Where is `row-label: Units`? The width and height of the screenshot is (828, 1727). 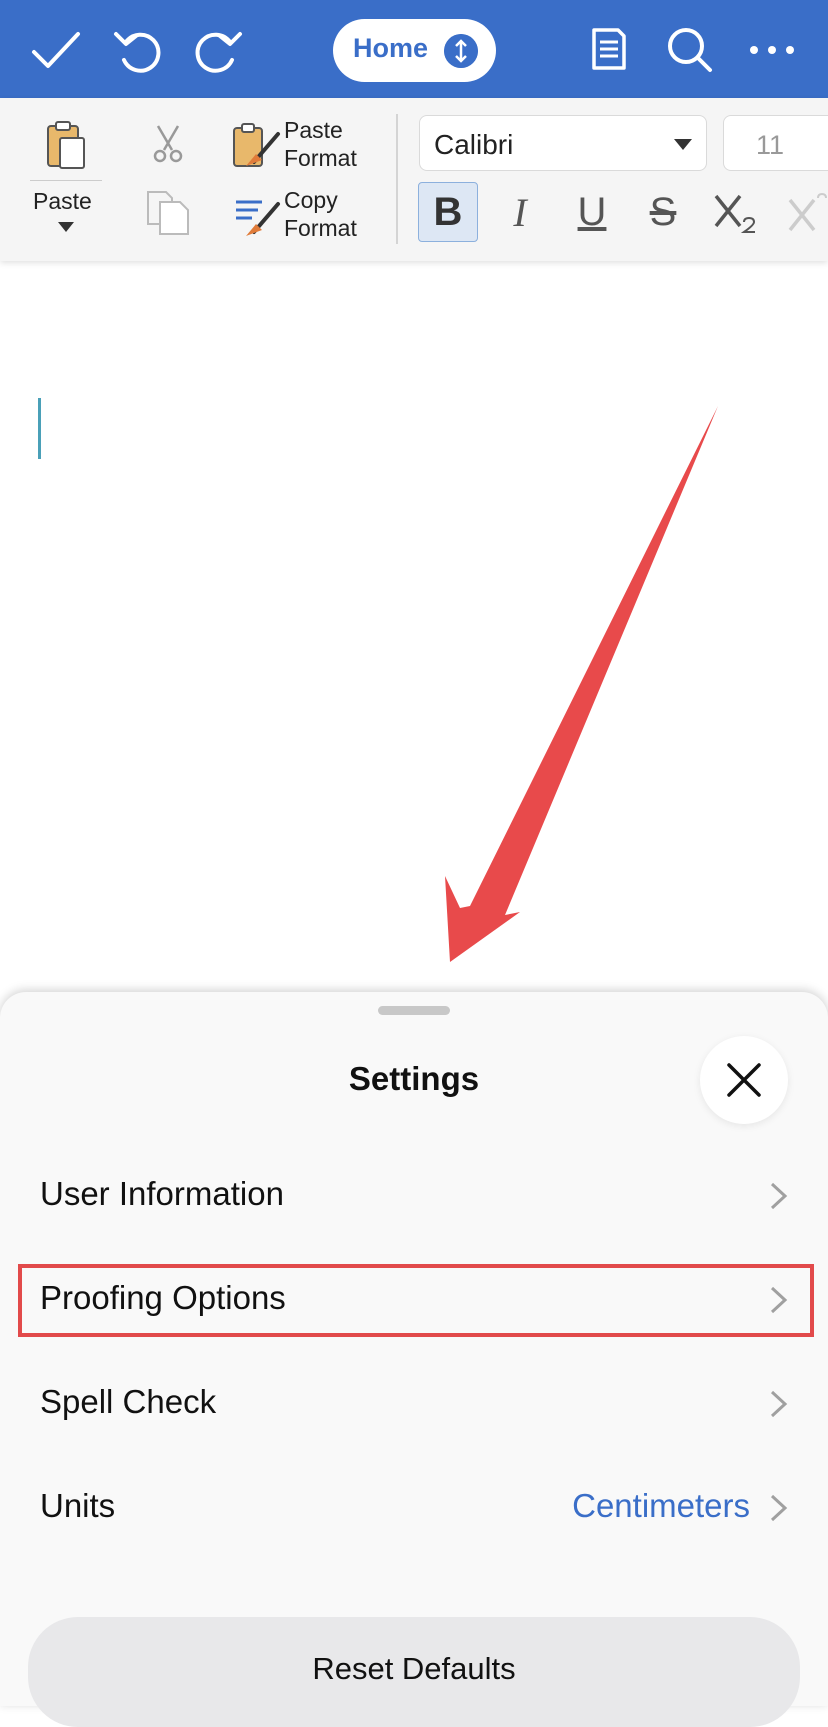
row-label: Units is located at coordinates (78, 1505).